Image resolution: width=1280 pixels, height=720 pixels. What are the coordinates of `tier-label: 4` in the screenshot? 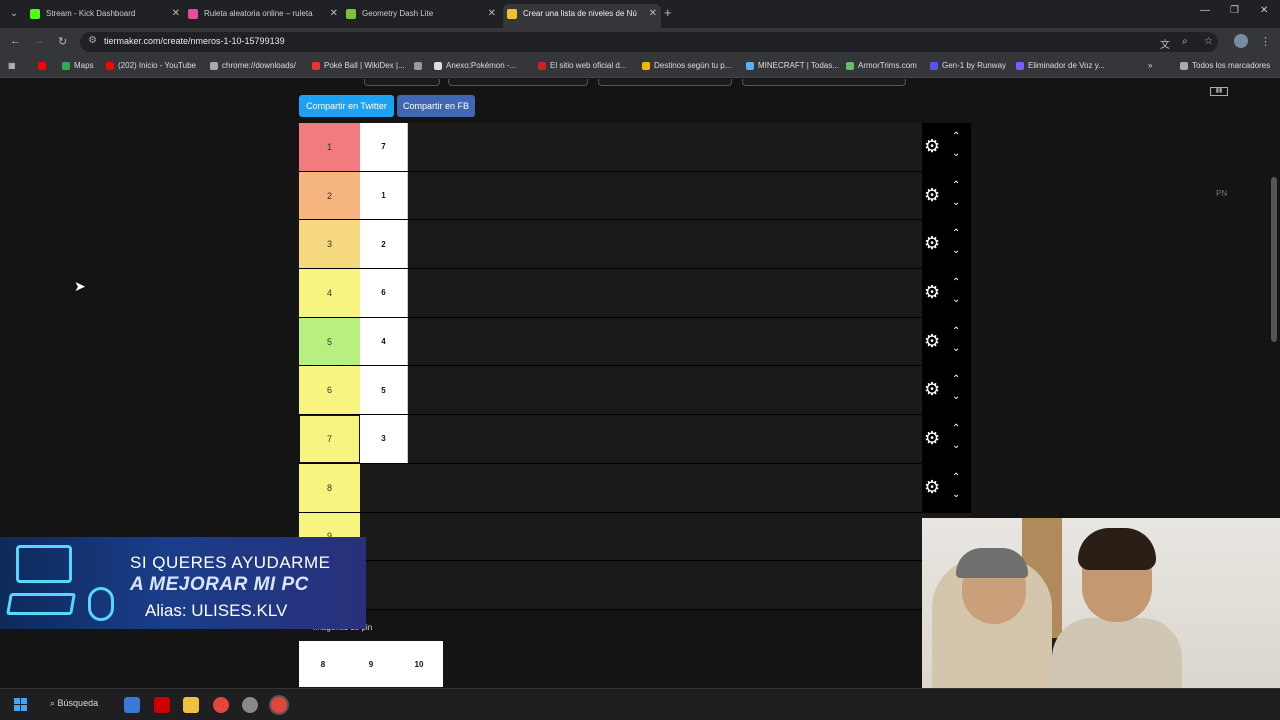 It's located at (329, 293).